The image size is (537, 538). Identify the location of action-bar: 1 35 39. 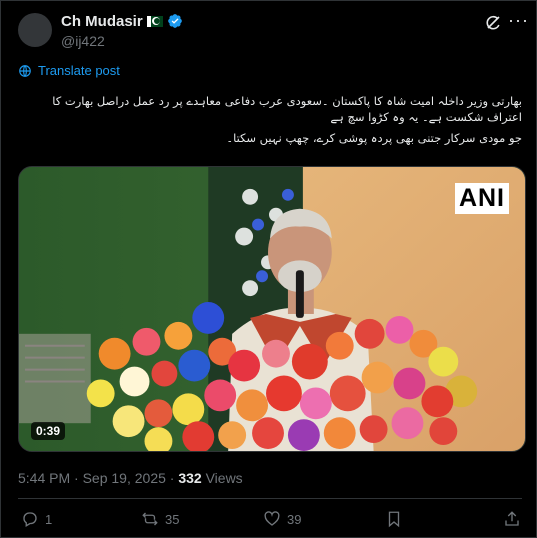
(269, 522).